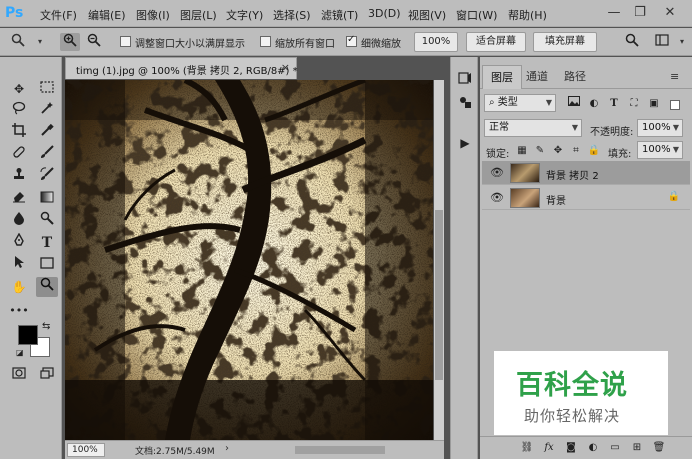 The height and width of the screenshot is (459, 692). What do you see at coordinates (227, 448) in the screenshot?
I see `status-menu-arrow-icon: ›` at bounding box center [227, 448].